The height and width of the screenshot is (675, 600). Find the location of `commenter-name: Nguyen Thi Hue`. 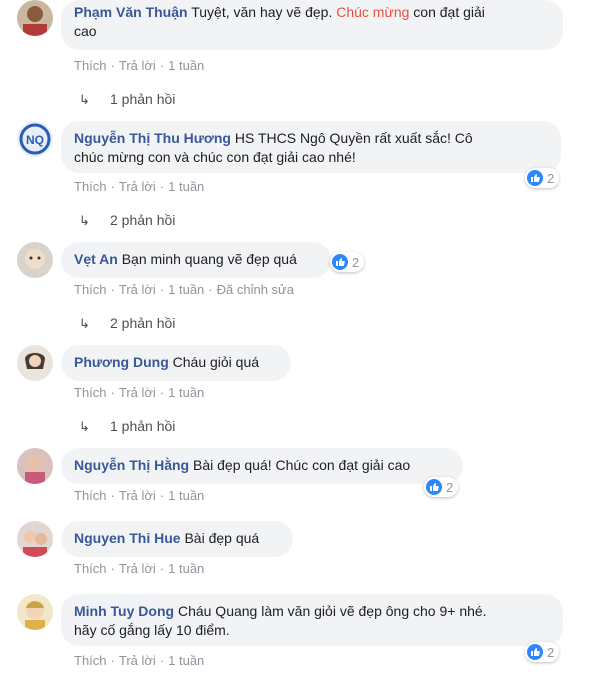

commenter-name: Nguyen Thi Hue is located at coordinates (127, 538).